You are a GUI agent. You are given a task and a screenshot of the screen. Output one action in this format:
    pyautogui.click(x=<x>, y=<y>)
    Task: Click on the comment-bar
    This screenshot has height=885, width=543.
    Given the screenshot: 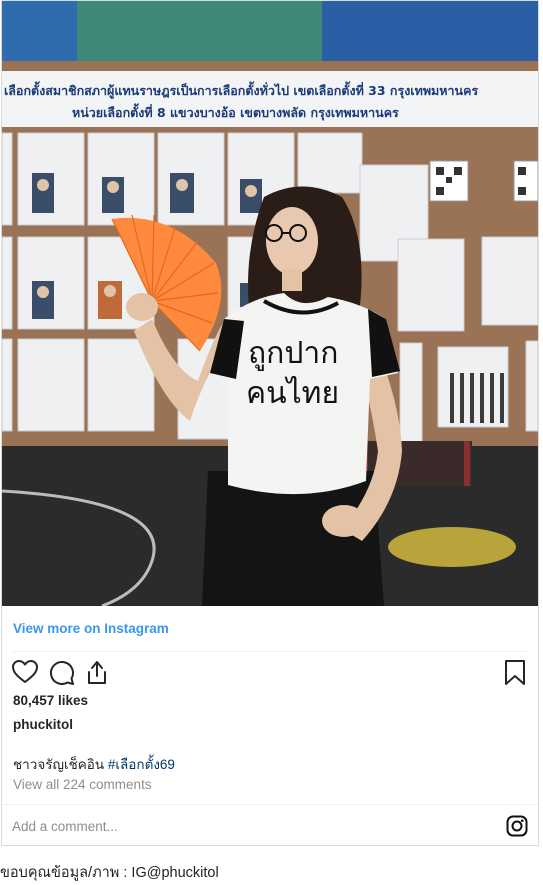 What is the action you would take?
    pyautogui.click(x=270, y=825)
    